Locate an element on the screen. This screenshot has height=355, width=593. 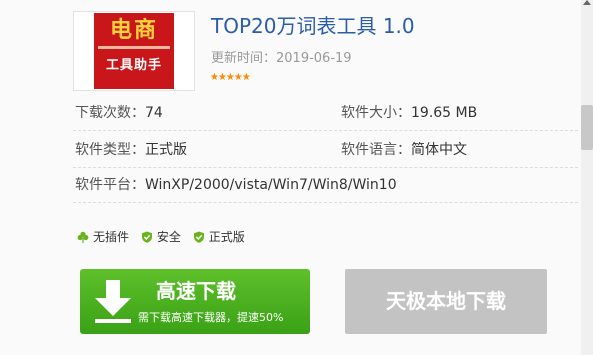
download-arrow-icon is located at coordinates (113, 301).